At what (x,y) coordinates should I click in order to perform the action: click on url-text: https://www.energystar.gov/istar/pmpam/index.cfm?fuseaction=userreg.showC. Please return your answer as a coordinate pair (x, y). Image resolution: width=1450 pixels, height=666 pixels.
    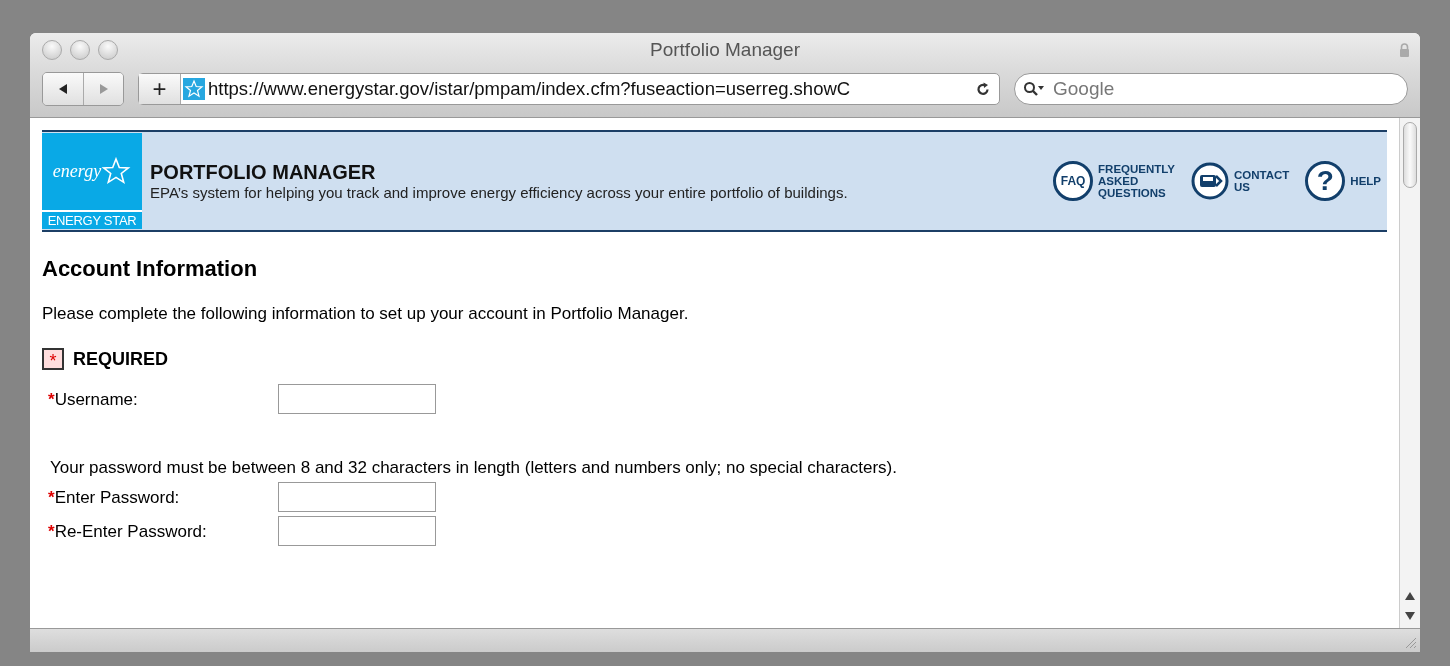
    Looking at the image, I should click on (529, 89).